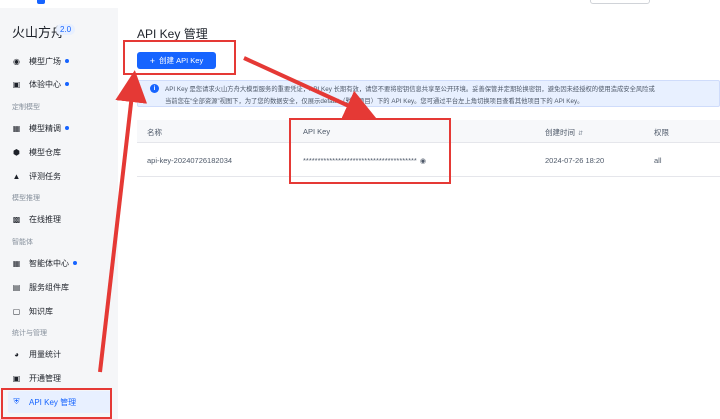 The width and height of the screenshot is (720, 419). Describe the element at coordinates (45, 61) in the screenshot. I see `sidebar-item-label: 模型广场` at that location.